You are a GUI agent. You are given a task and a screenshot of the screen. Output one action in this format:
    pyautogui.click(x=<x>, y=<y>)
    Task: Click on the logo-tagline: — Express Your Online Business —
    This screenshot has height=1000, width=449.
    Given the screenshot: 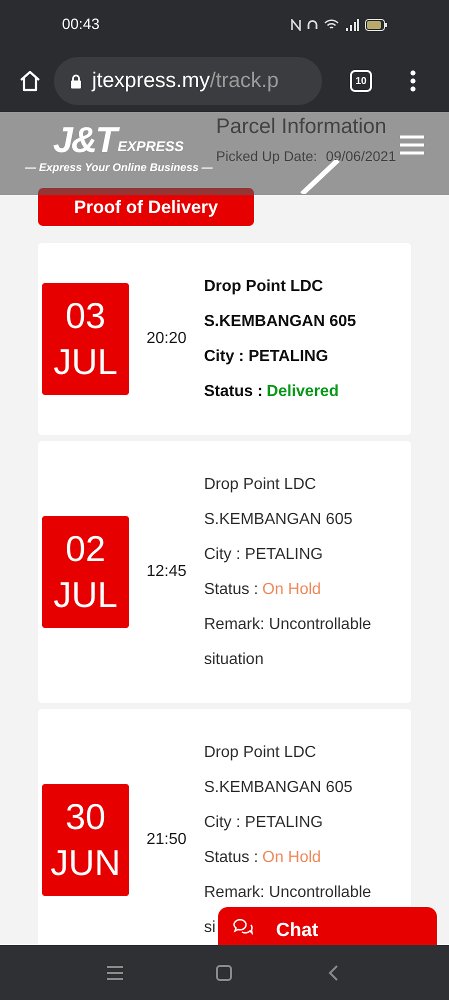 What is the action you would take?
    pyautogui.click(x=119, y=168)
    